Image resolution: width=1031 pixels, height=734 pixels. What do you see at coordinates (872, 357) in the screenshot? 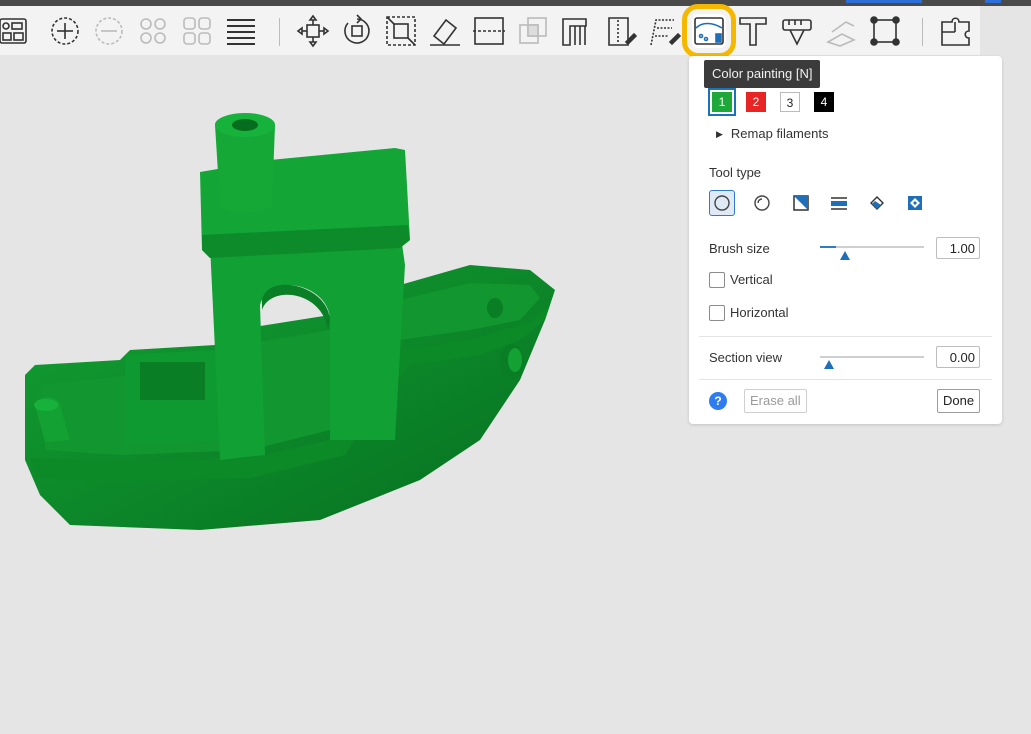
I see `section-view-slider` at bounding box center [872, 357].